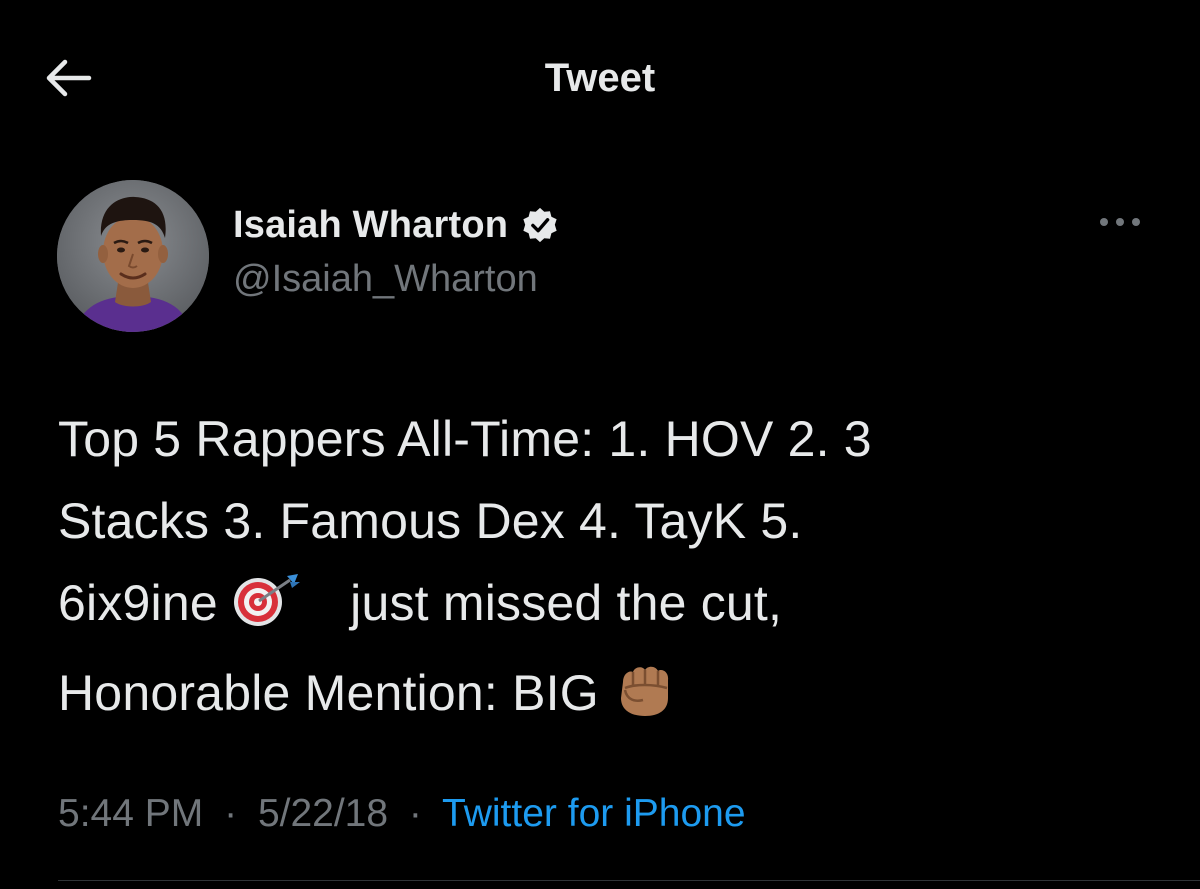  Describe the element at coordinates (629, 880) in the screenshot. I see `divider` at that location.